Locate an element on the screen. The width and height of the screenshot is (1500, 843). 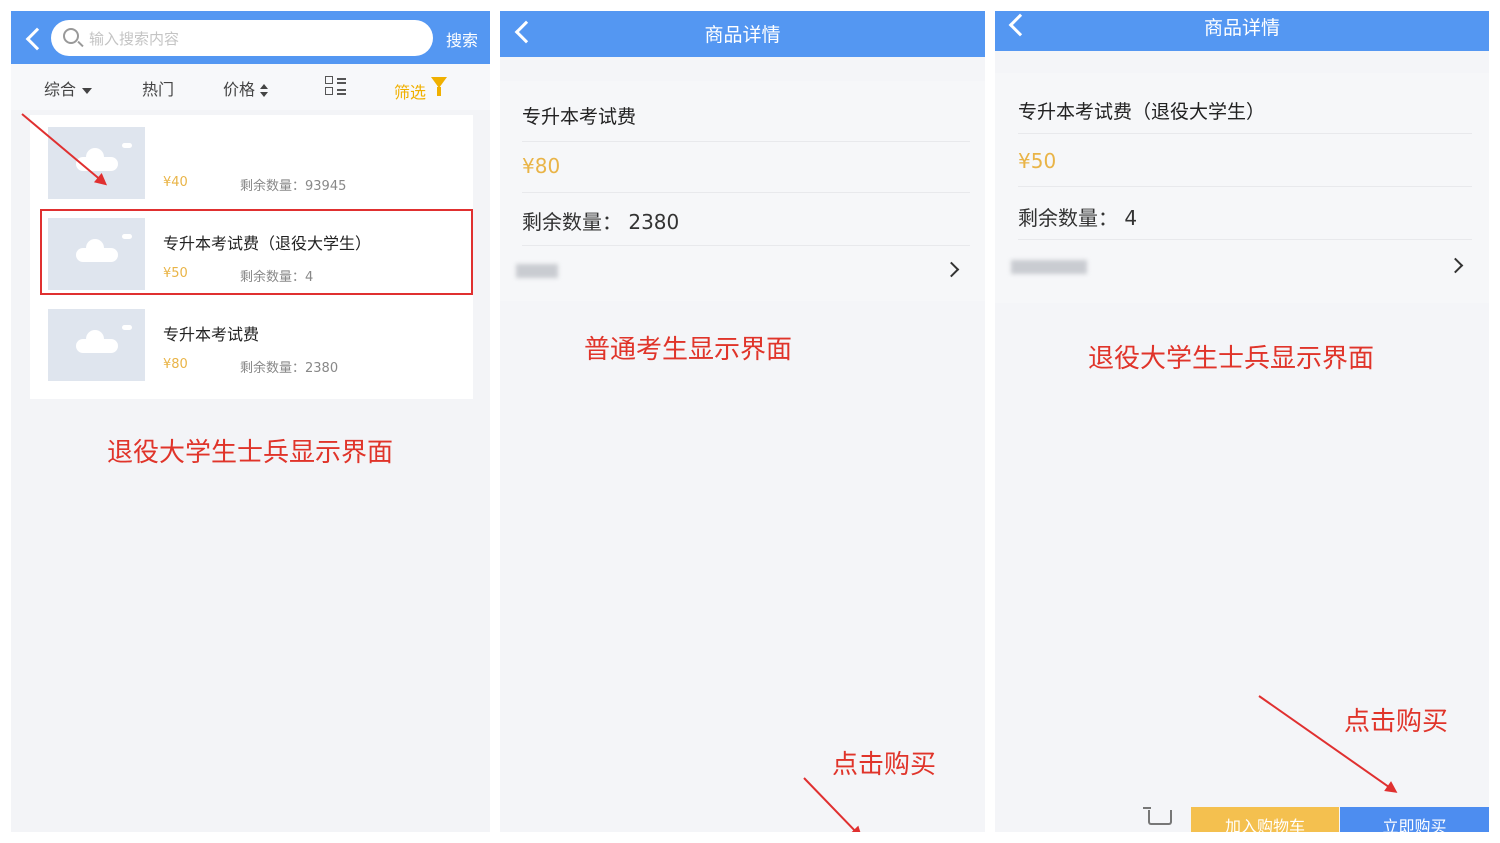
layout-toggle-icon is located at coordinates (336, 86).